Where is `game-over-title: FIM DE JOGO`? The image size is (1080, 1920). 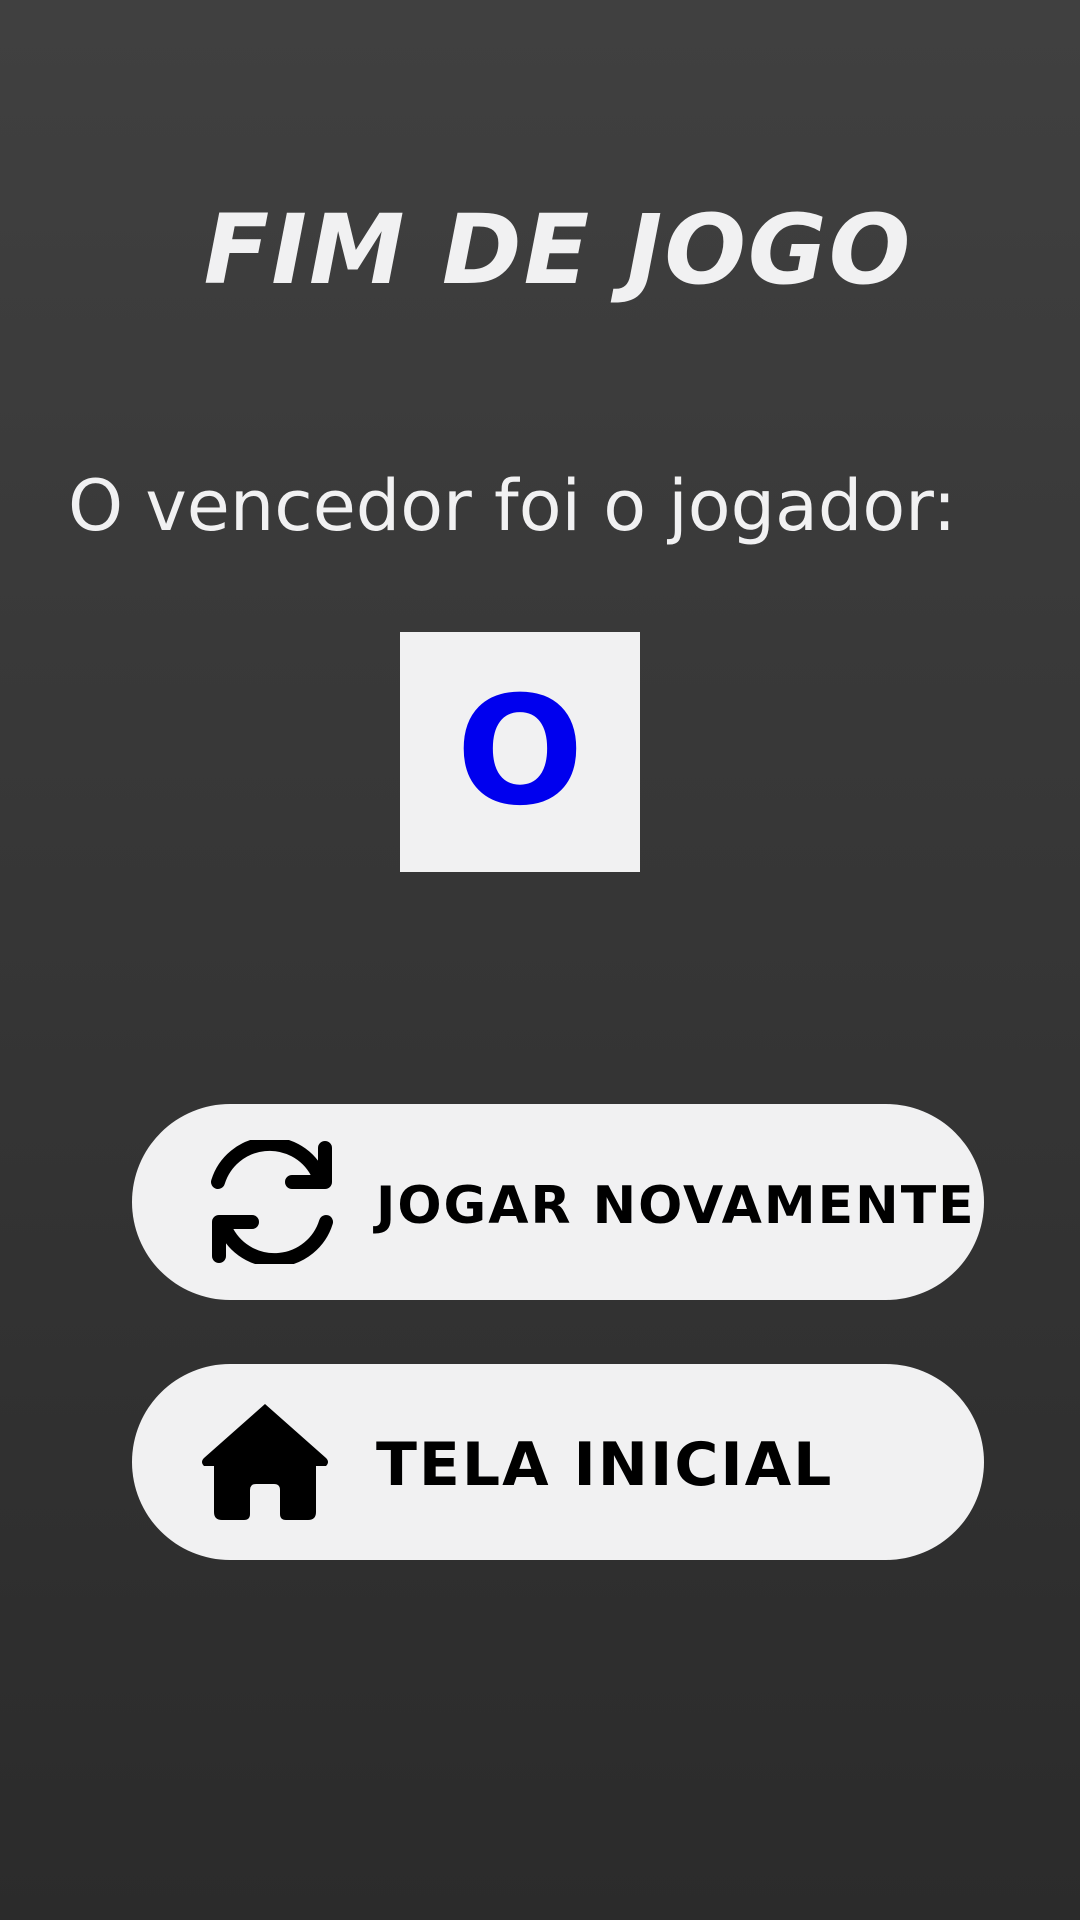 game-over-title: FIM DE JOGO is located at coordinates (558, 250).